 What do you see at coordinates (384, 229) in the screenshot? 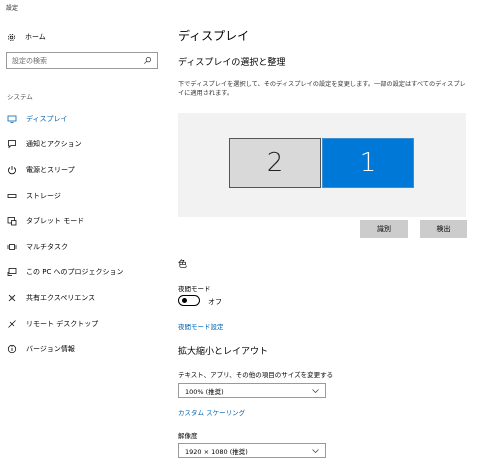
I see `identify-button: 識別` at bounding box center [384, 229].